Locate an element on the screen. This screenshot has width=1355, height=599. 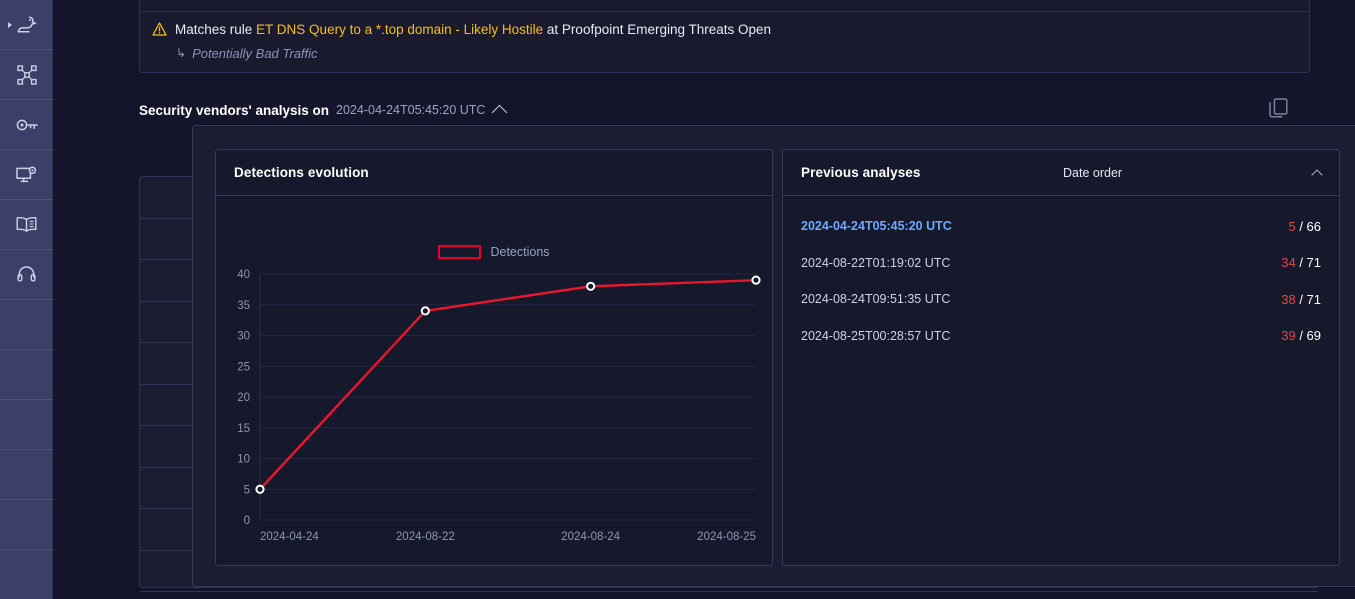
svg-text: 2024-08-25 is located at coordinates (726, 537).